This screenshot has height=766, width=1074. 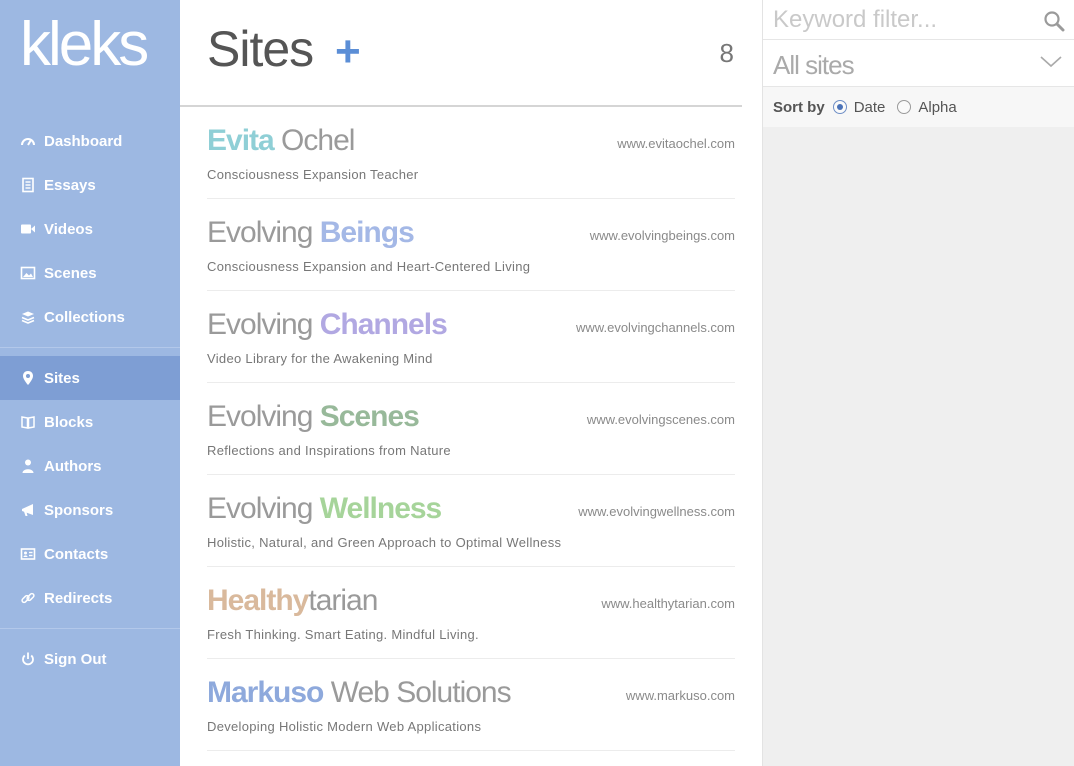 I want to click on sidebar-item-videos: Videos, so click(x=90, y=229).